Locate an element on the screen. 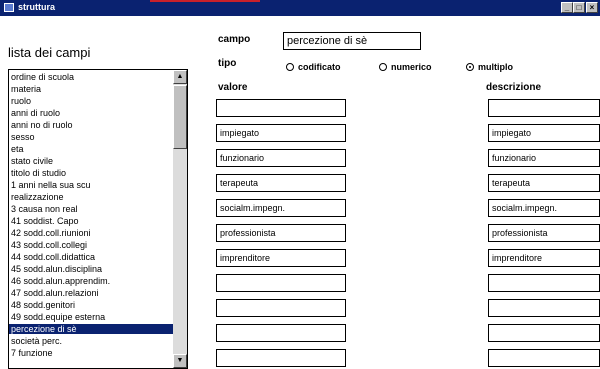 The width and height of the screenshot is (600, 369). list-item: ordine di scuola is located at coordinates (91, 77).